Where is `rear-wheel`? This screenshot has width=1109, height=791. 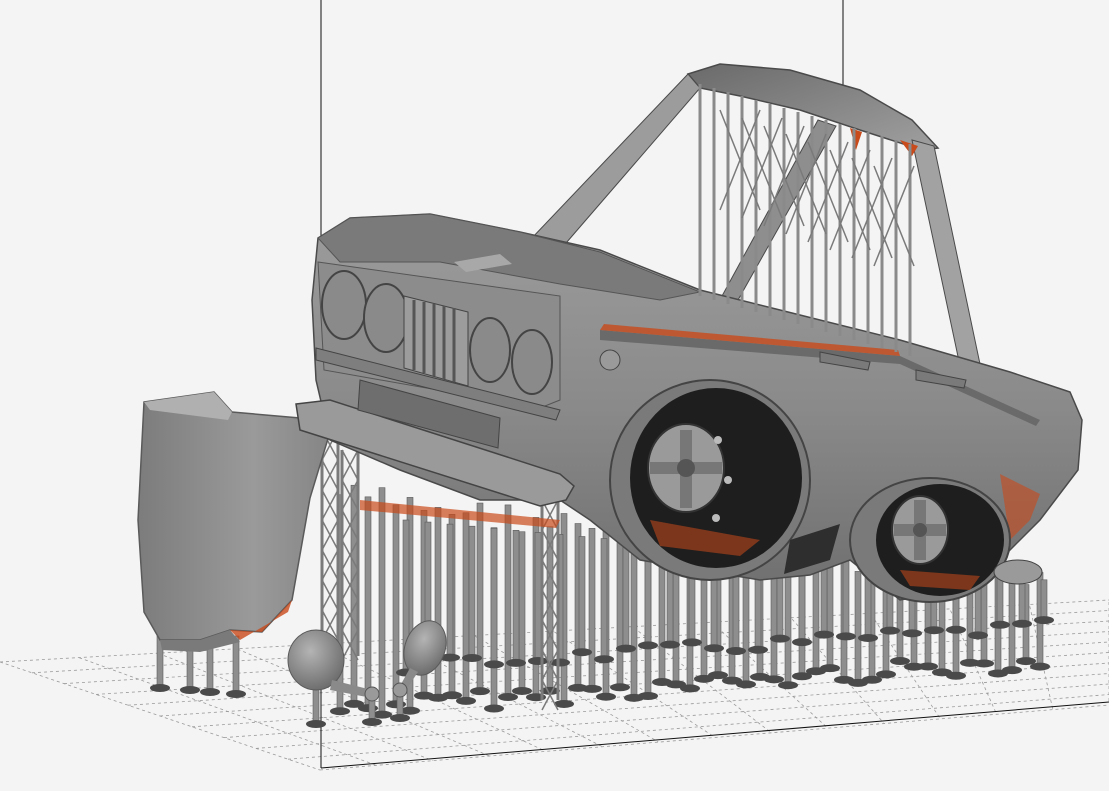
rear-wheel is located at coordinates (930, 540).